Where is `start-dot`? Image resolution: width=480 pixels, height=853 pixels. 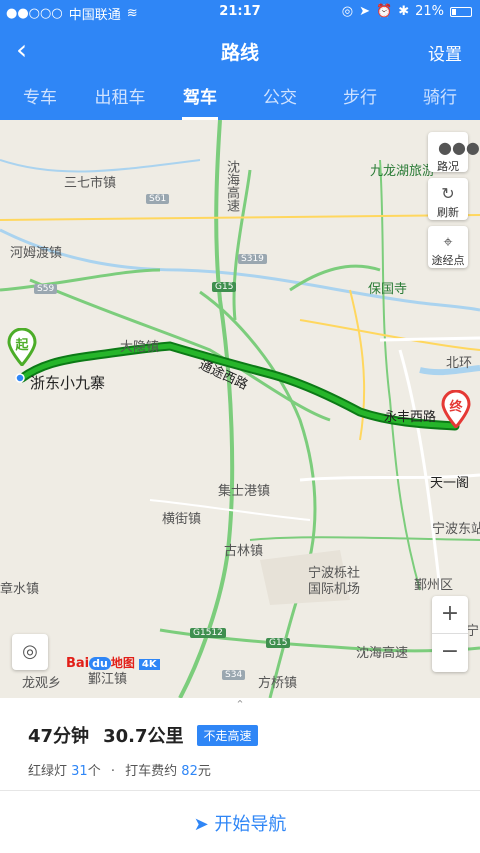
start-dot is located at coordinates (20, 378).